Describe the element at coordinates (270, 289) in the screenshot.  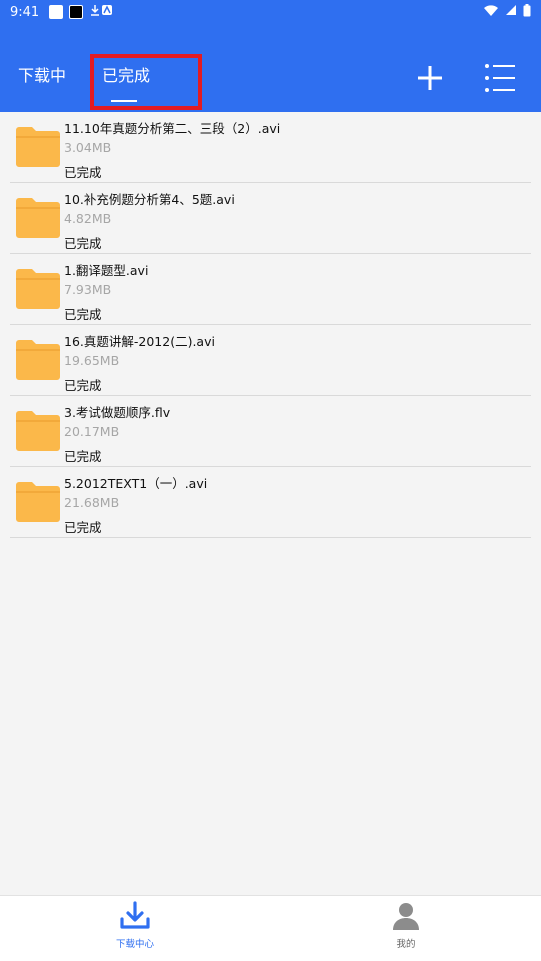
I see `list-item: 1.翻译题型.avi 7.93MB 已完成` at that location.